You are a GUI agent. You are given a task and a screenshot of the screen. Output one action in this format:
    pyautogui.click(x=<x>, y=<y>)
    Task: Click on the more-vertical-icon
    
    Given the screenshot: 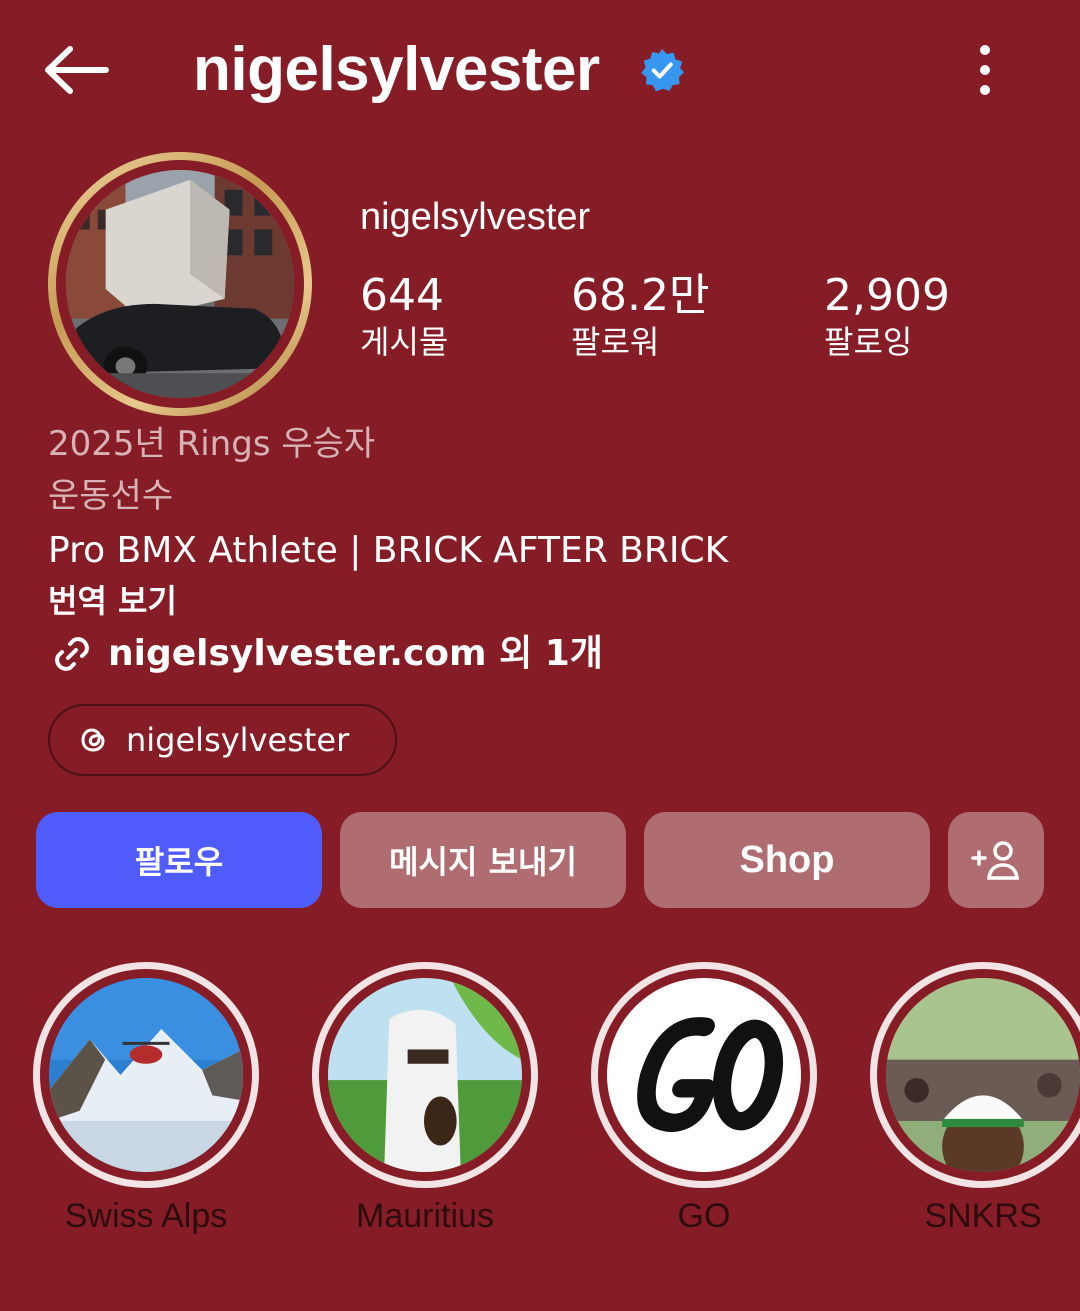 What is the action you would take?
    pyautogui.click(x=985, y=70)
    